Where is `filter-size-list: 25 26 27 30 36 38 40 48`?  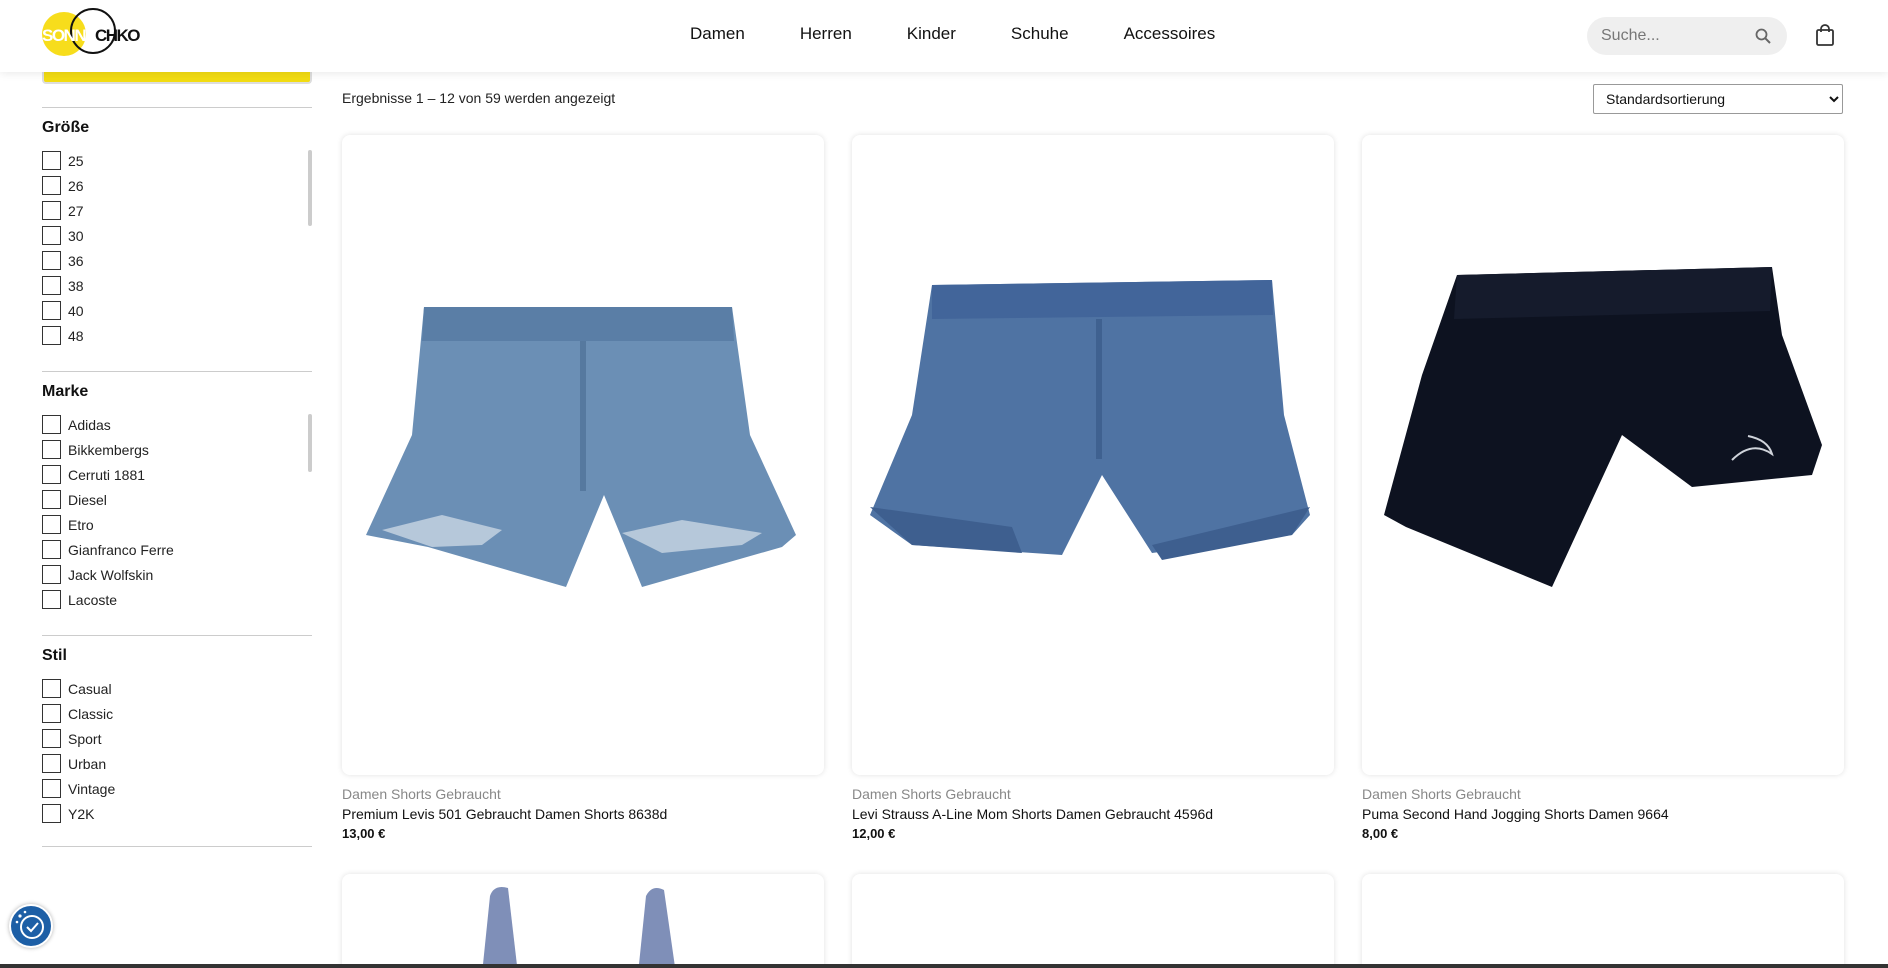 filter-size-list: 25 26 27 30 36 38 40 48 is located at coordinates (177, 248).